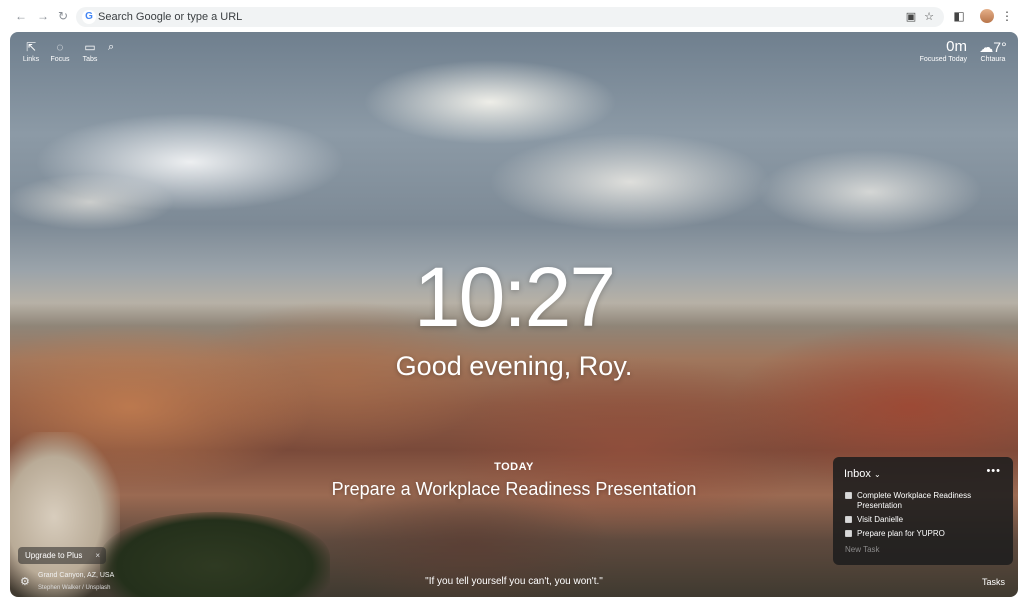  What do you see at coordinates (925, 534) in the screenshot?
I see `task-item: Prepare plan for YUPRO` at bounding box center [925, 534].